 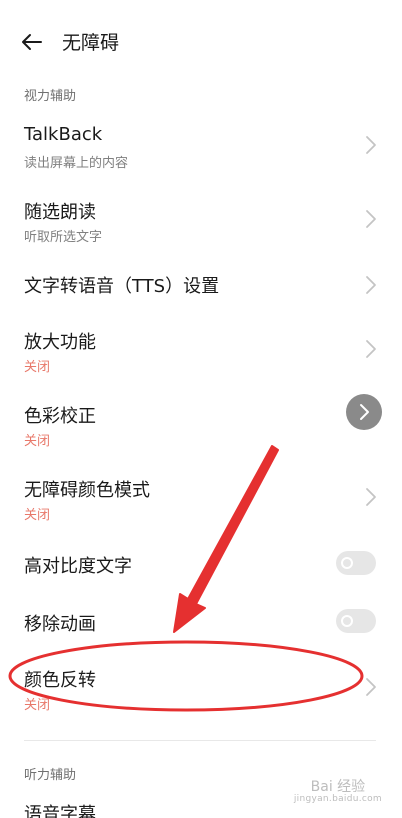 I want to click on item-subtitle: 读出屏幕上的内容, so click(x=76, y=163).